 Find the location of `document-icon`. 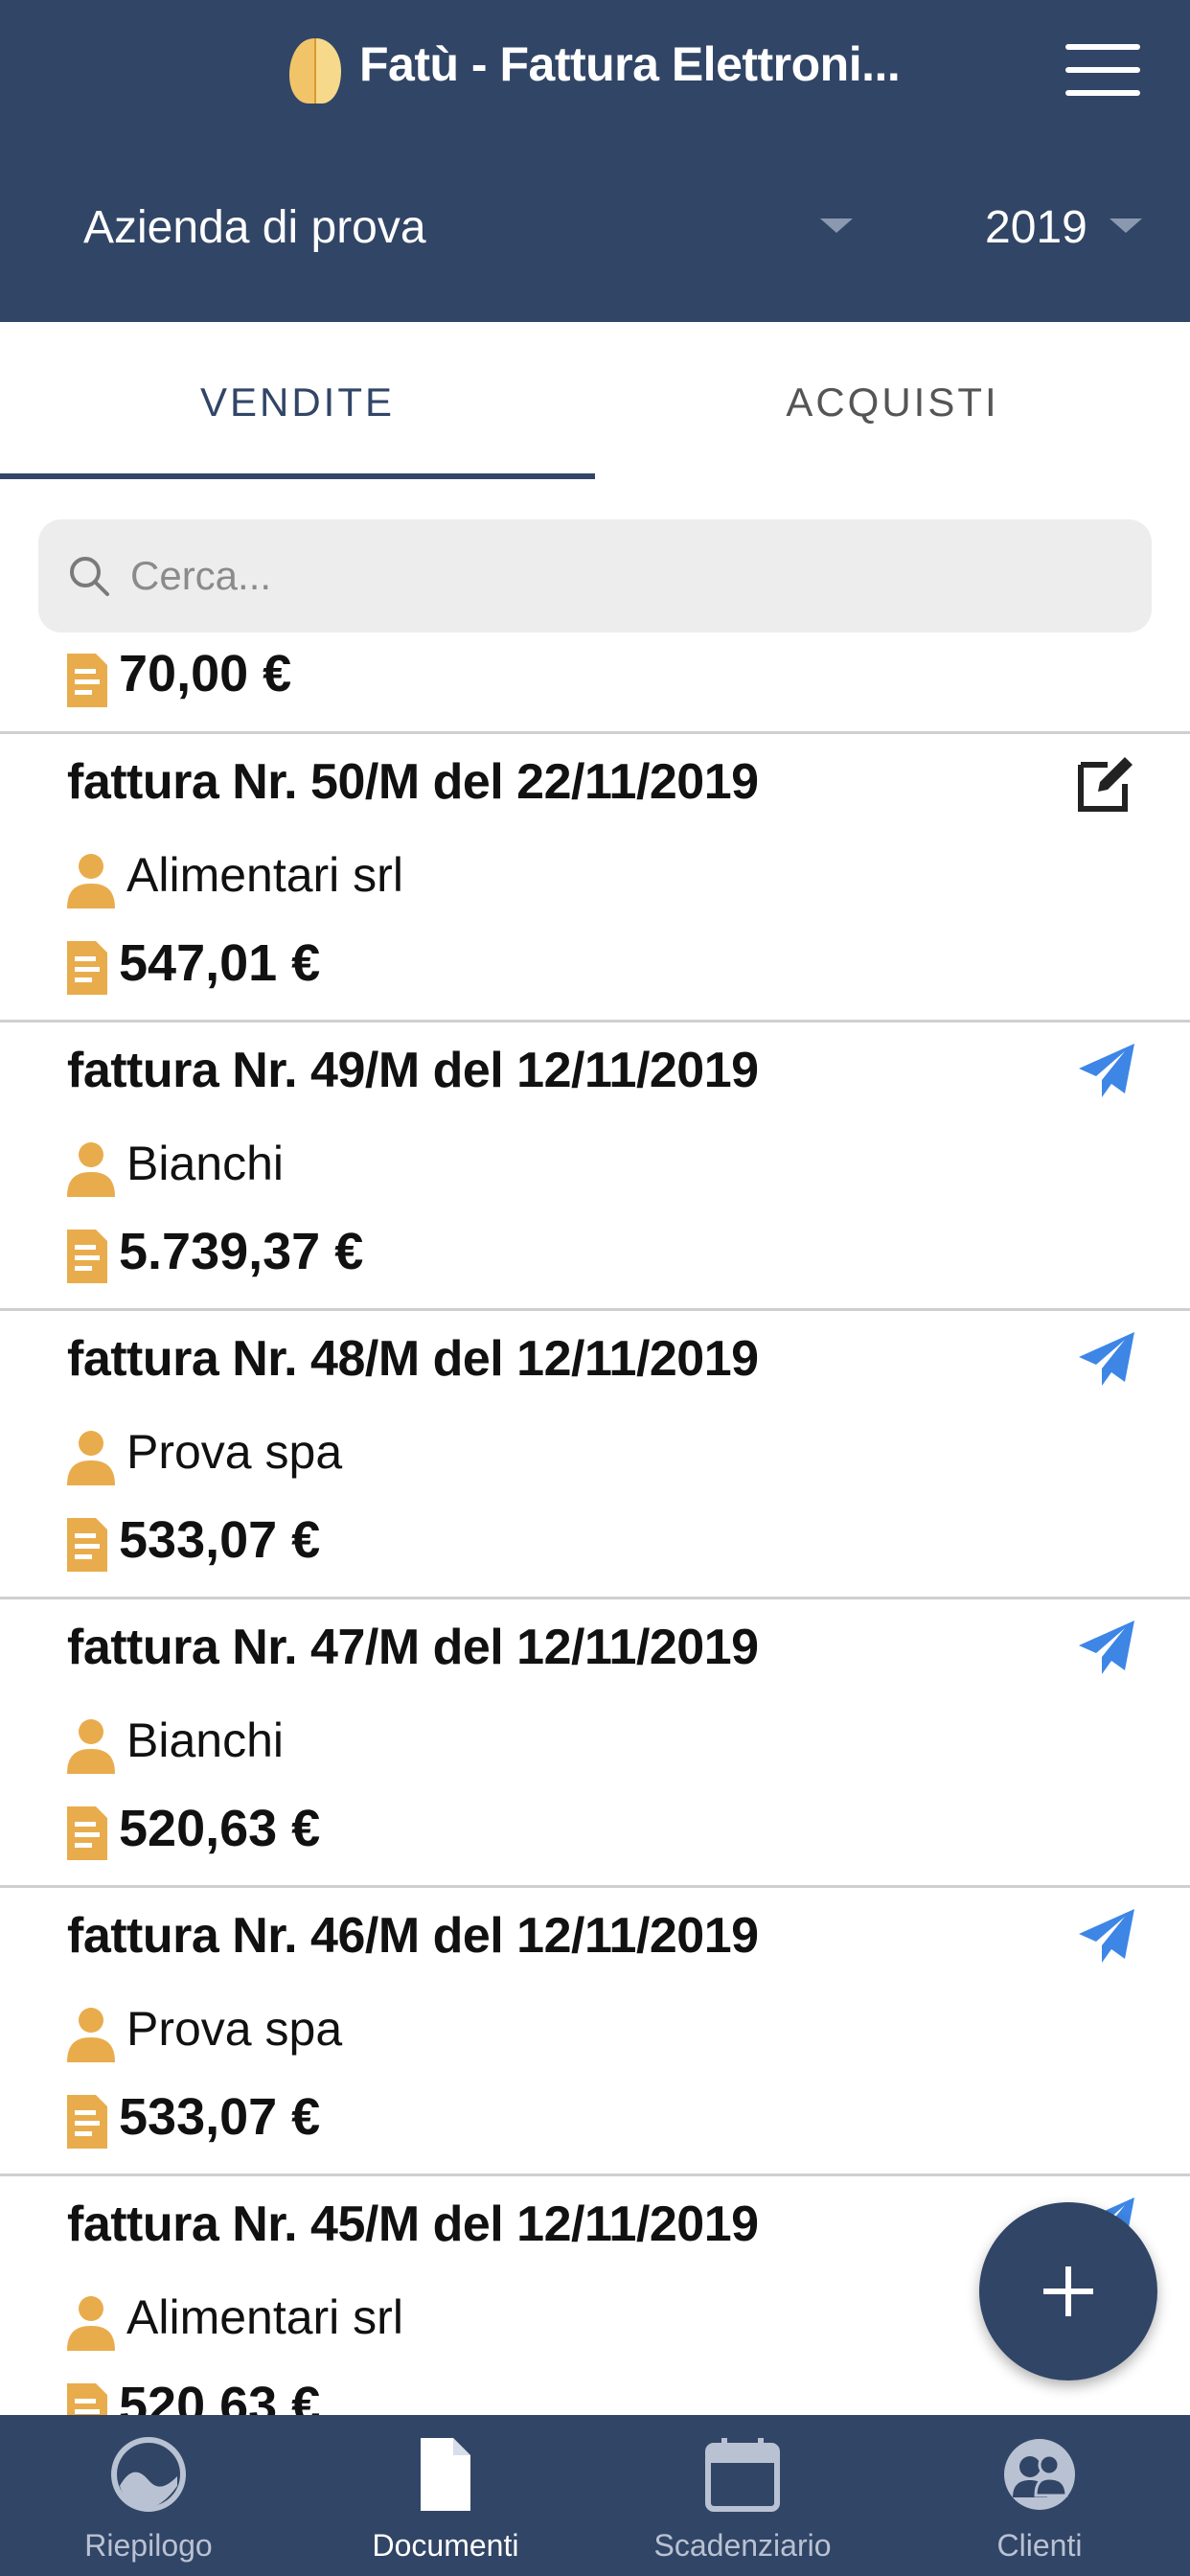

document-icon is located at coordinates (445, 2474).